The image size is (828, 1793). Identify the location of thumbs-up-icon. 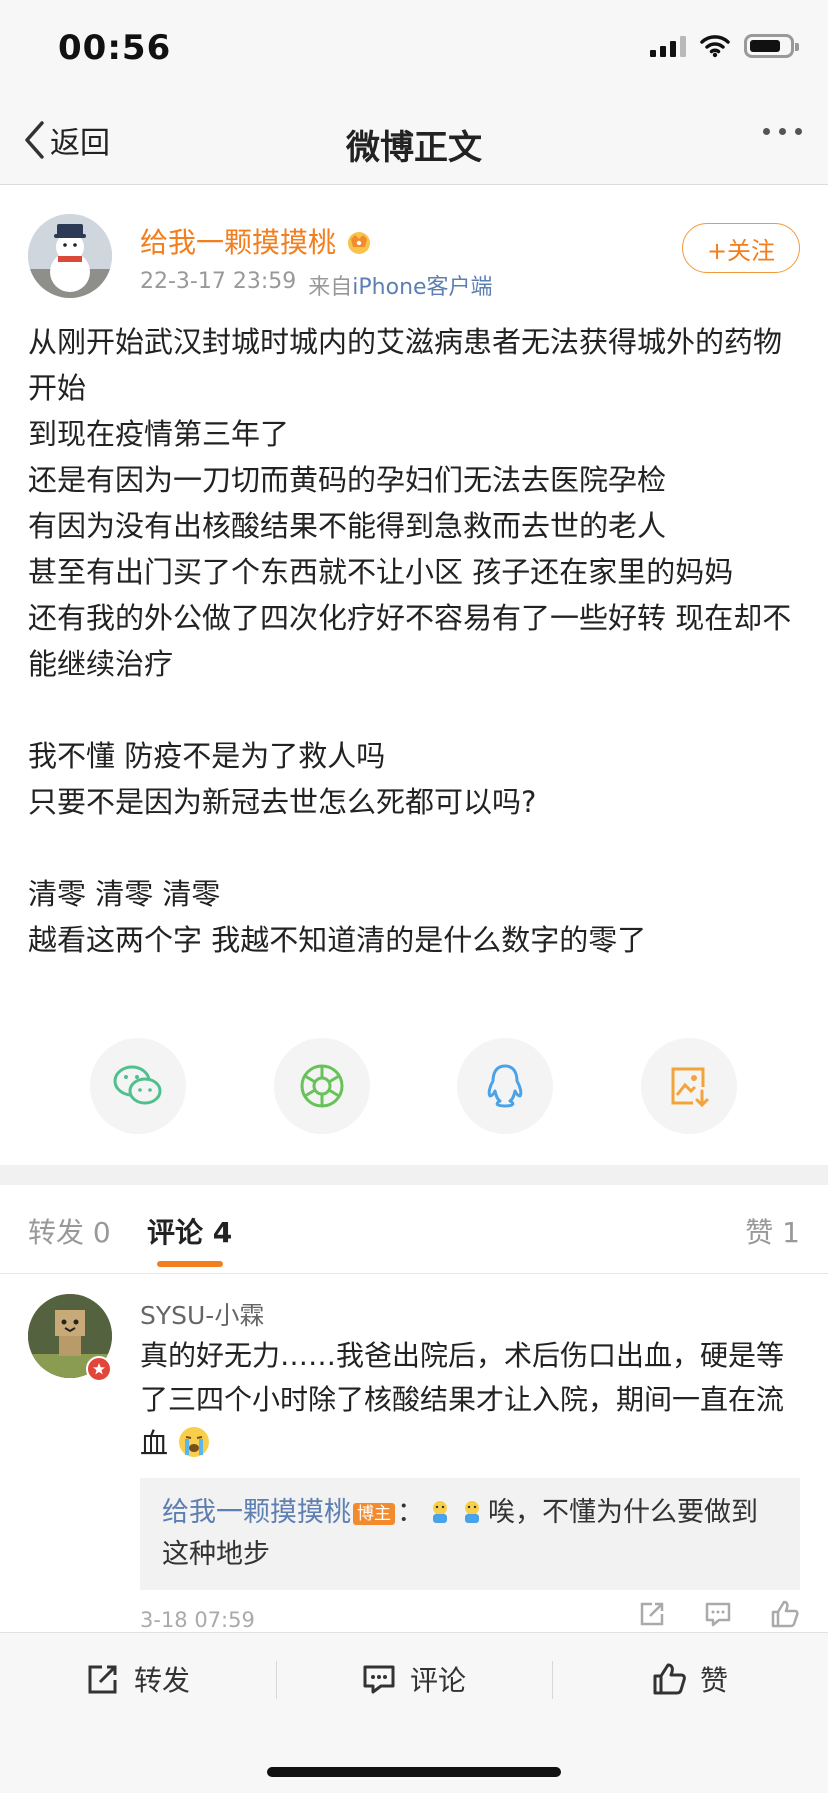
(669, 1679).